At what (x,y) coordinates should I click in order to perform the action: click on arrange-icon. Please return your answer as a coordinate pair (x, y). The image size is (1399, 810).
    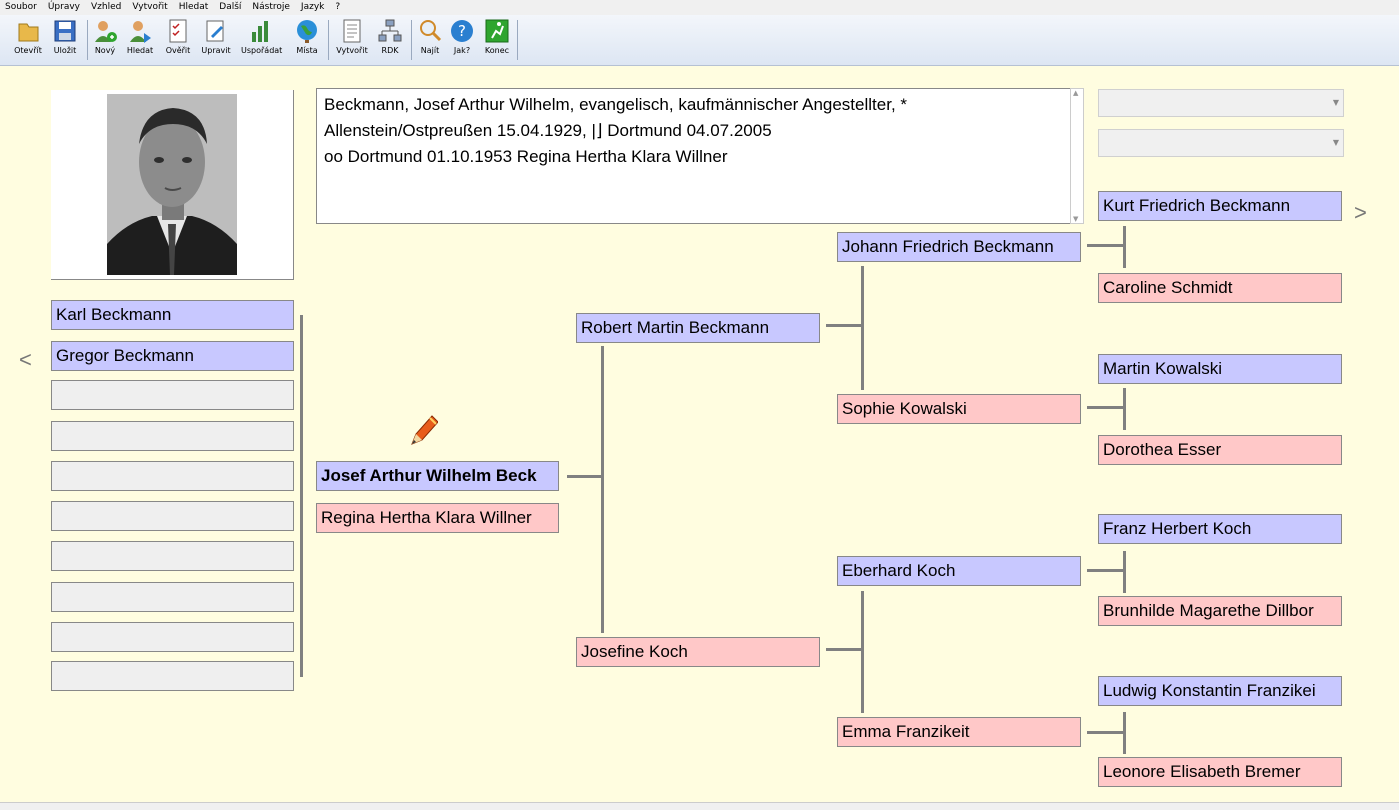
    Looking at the image, I should click on (261, 31).